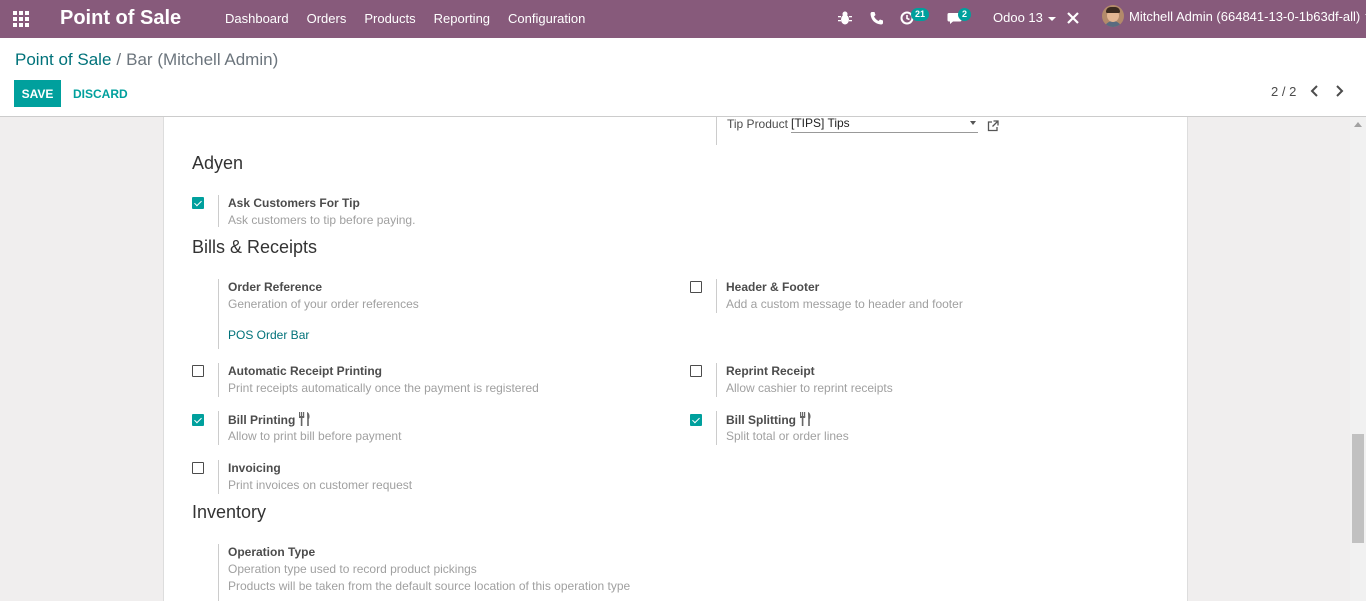 This screenshot has height=601, width=1366. What do you see at coordinates (272, 552) in the screenshot?
I see `operation-type-label: Operation Type` at bounding box center [272, 552].